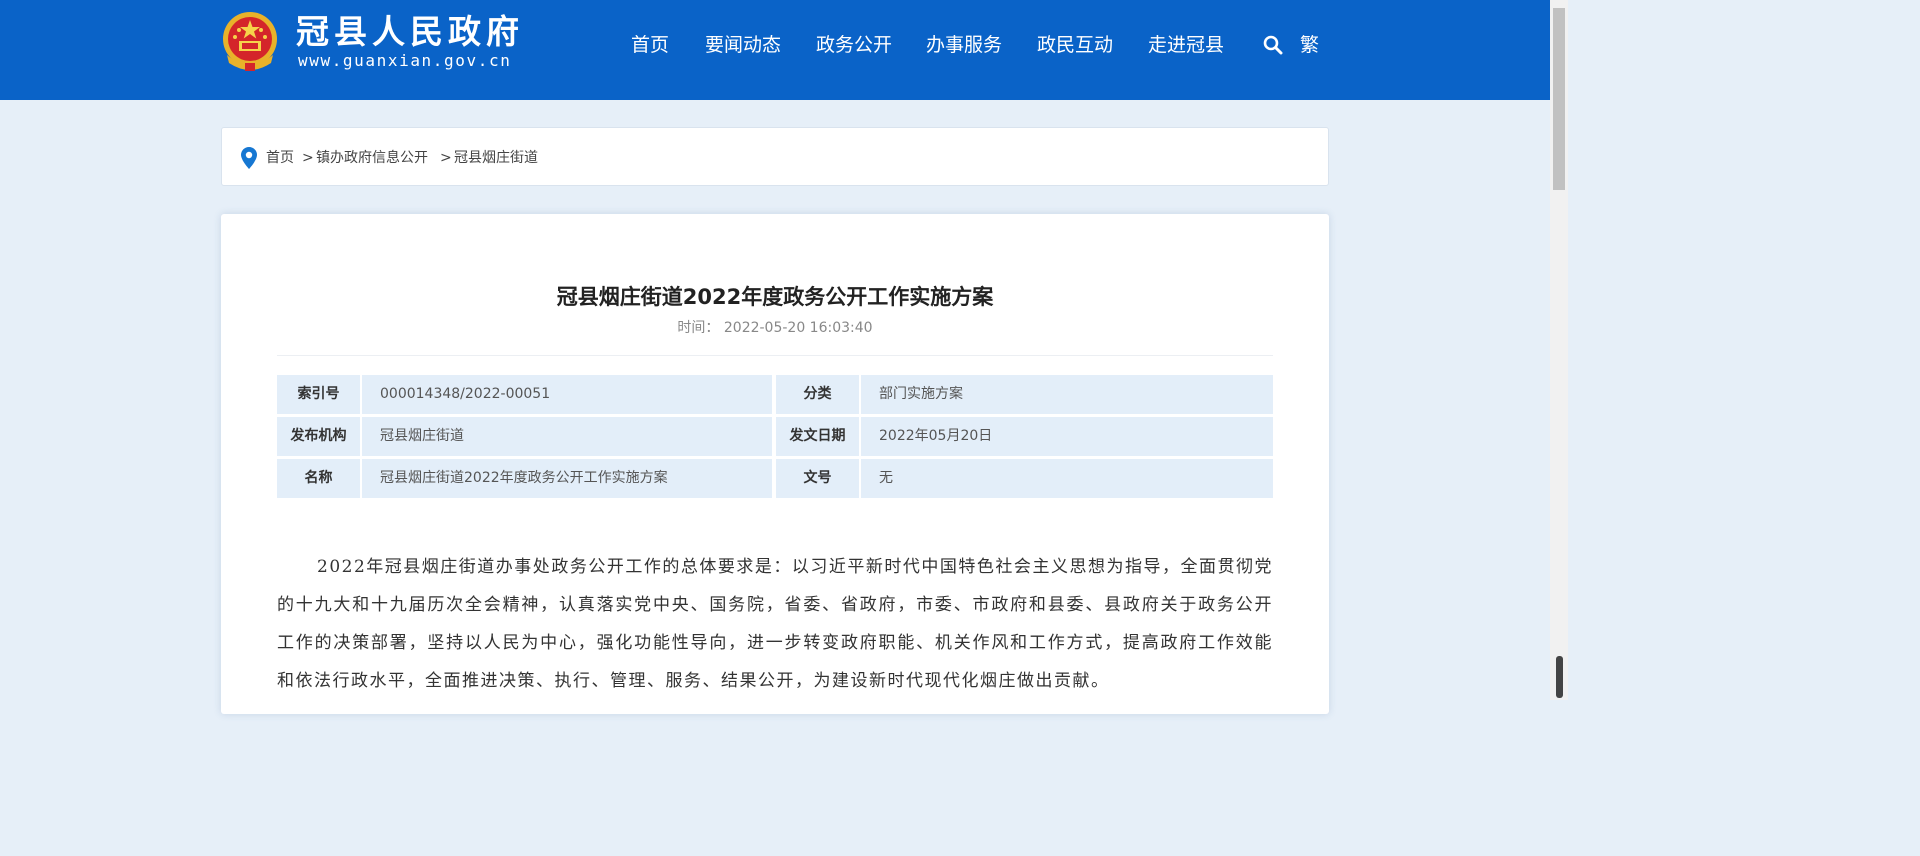 This screenshot has width=1920, height=856. What do you see at coordinates (1273, 45) in the screenshot?
I see `search-icon` at bounding box center [1273, 45].